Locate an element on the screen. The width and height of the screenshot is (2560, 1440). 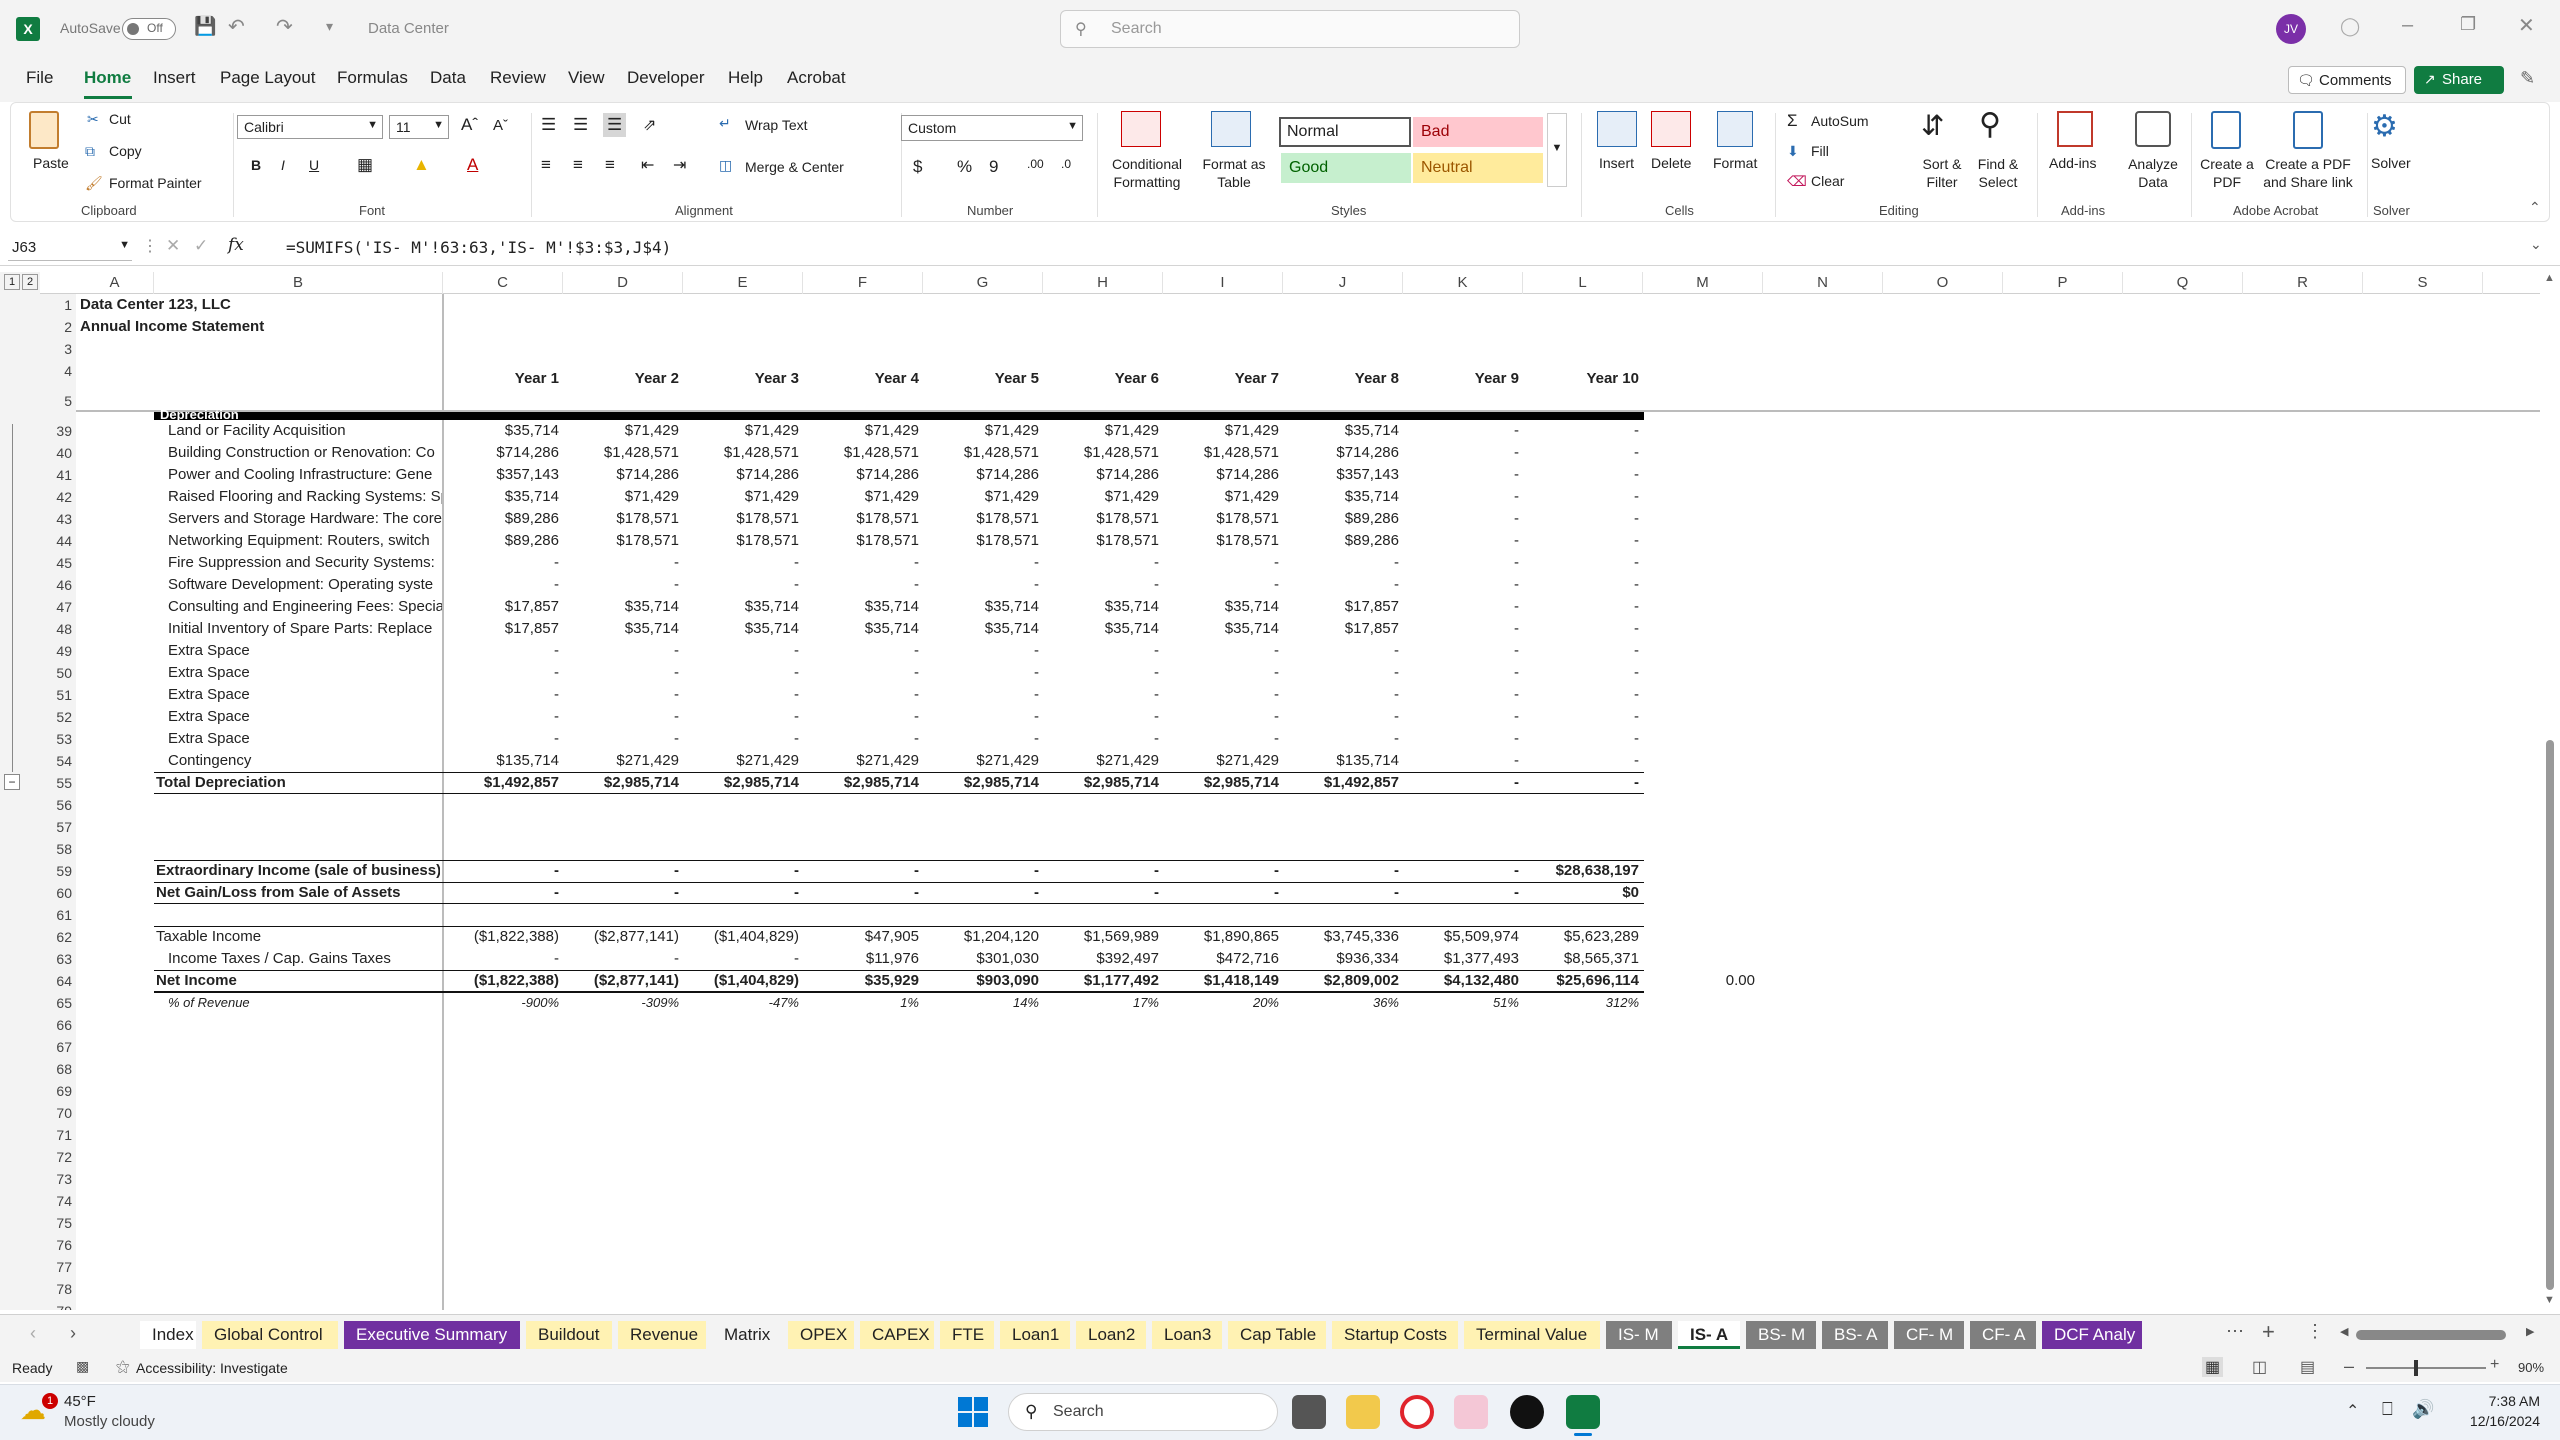
scroll-down-icon: ▼ is located at coordinates (2549, 1300).